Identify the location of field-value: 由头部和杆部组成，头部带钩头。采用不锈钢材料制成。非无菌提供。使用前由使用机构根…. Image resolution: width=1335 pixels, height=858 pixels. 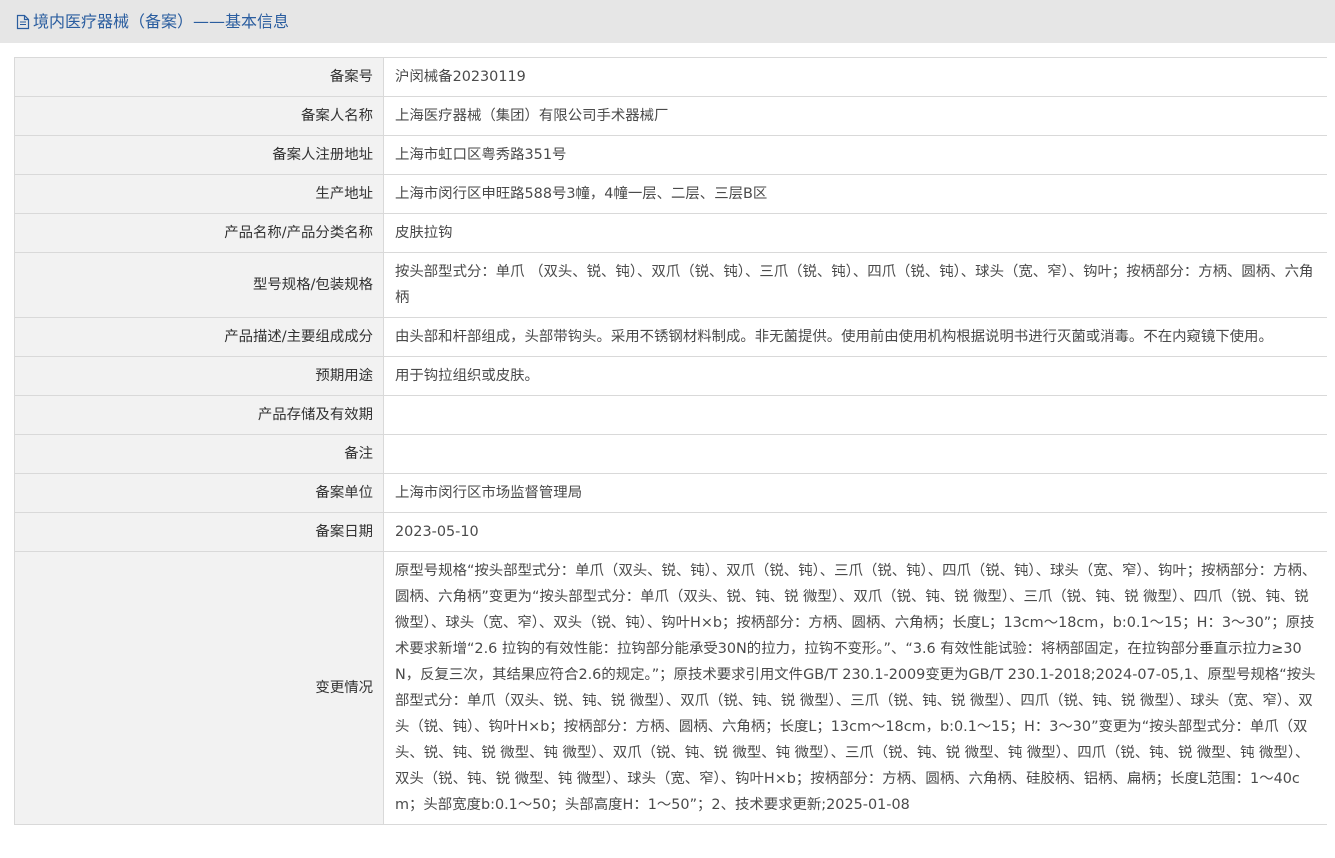
(855, 337).